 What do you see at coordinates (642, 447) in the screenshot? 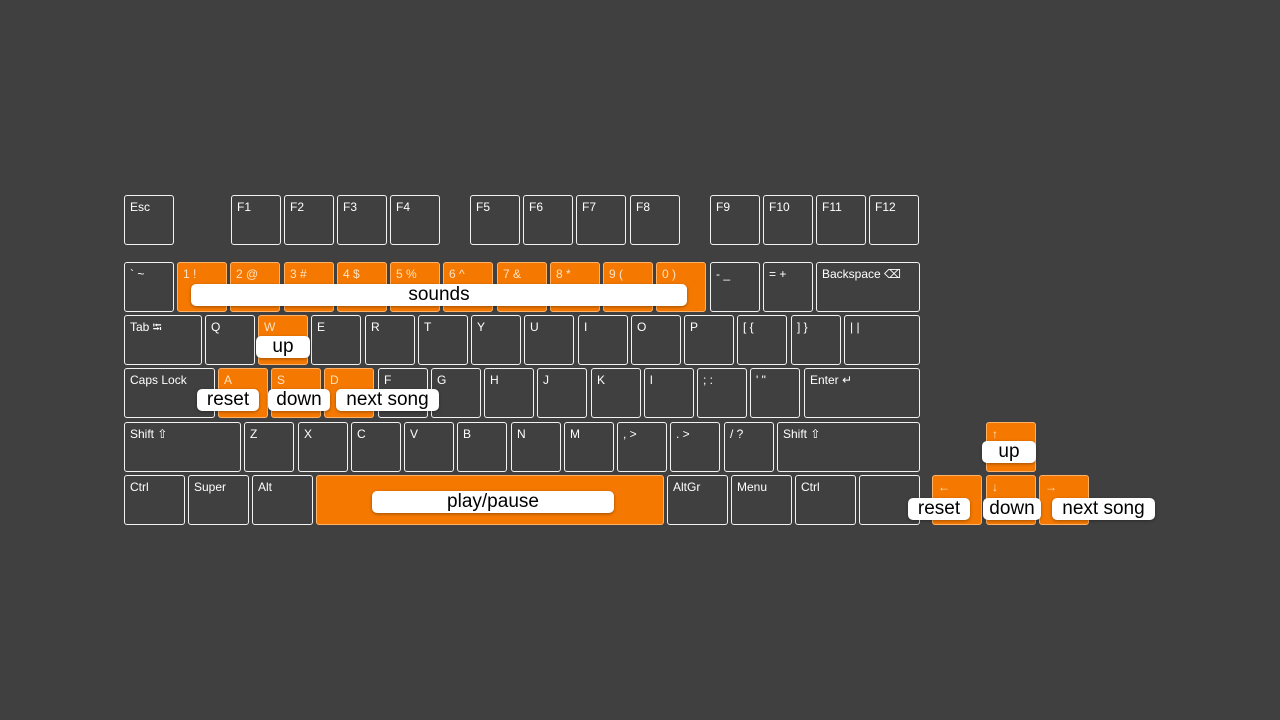
I see `key-comma: , >` at bounding box center [642, 447].